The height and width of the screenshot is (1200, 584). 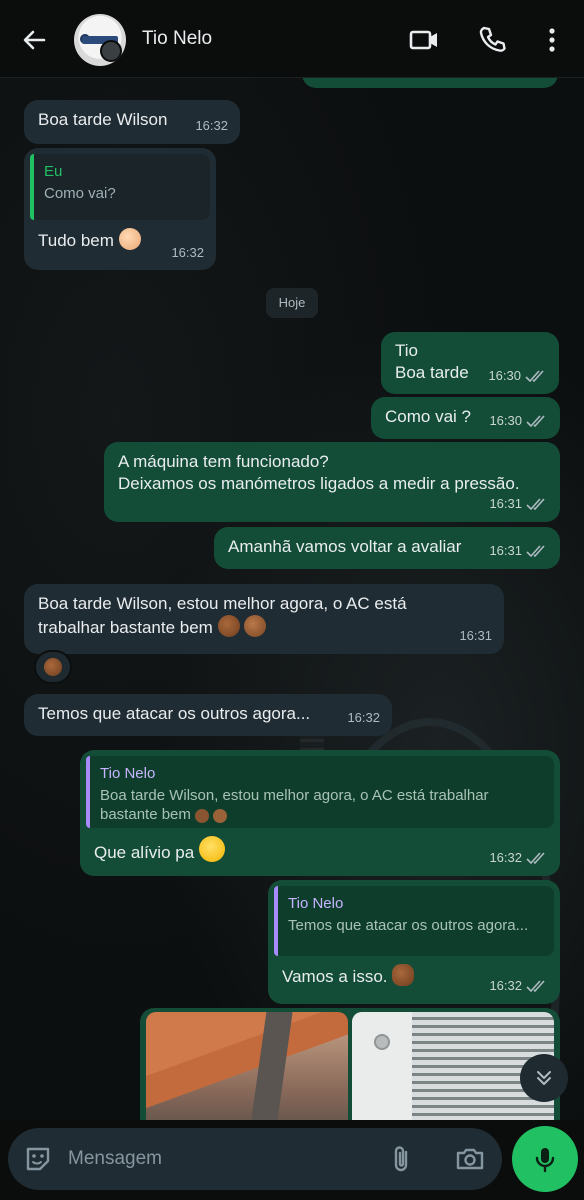 I want to click on message-text: Boa tarde Wilson, so click(x=103, y=119).